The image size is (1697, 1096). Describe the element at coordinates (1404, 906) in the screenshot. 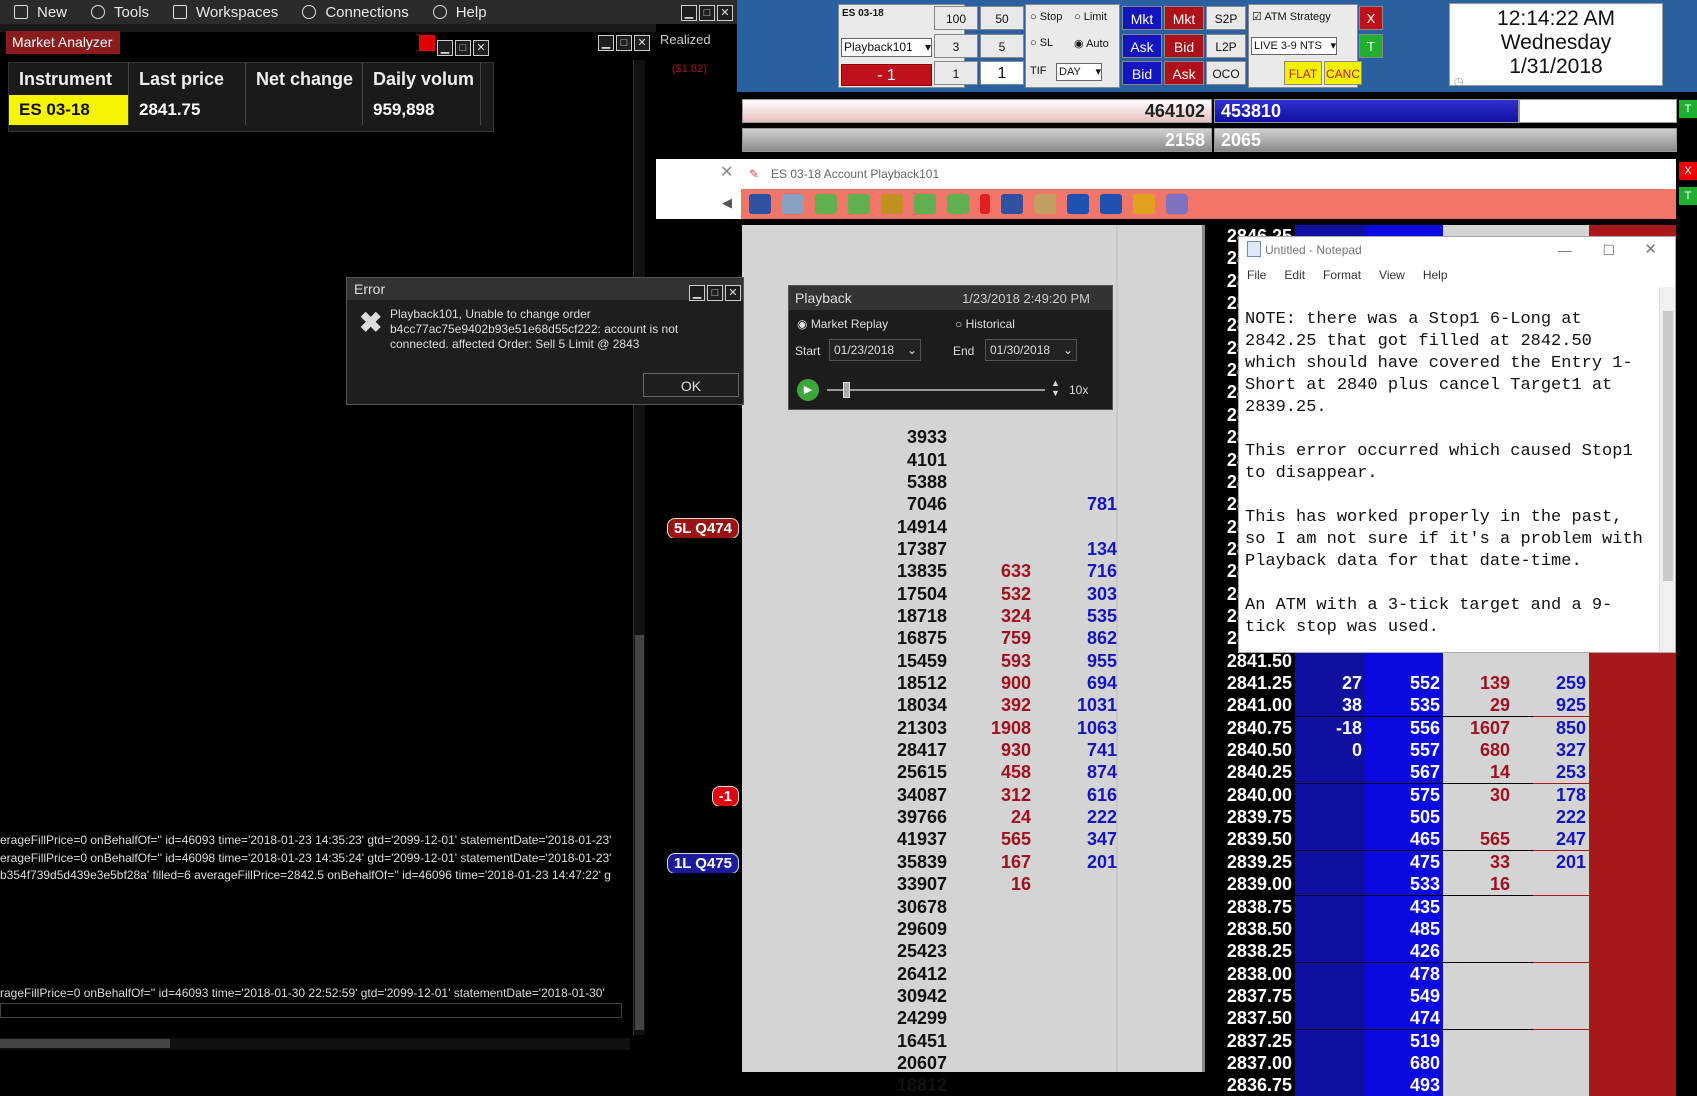

I see `bid-size-cell: 435` at that location.